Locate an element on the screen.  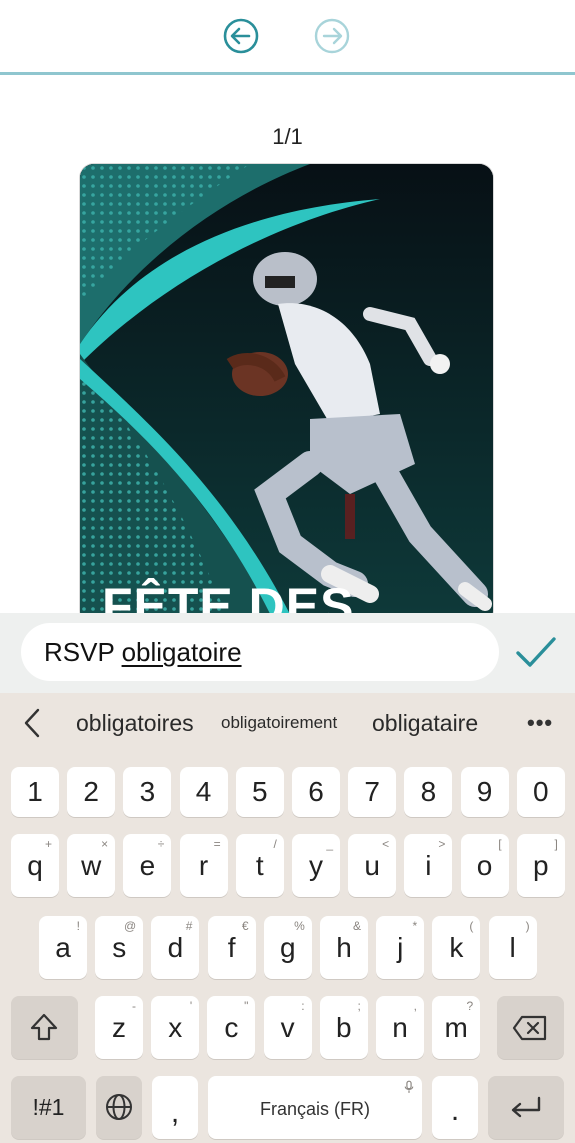
key-1: 1 is located at coordinates (35, 792).